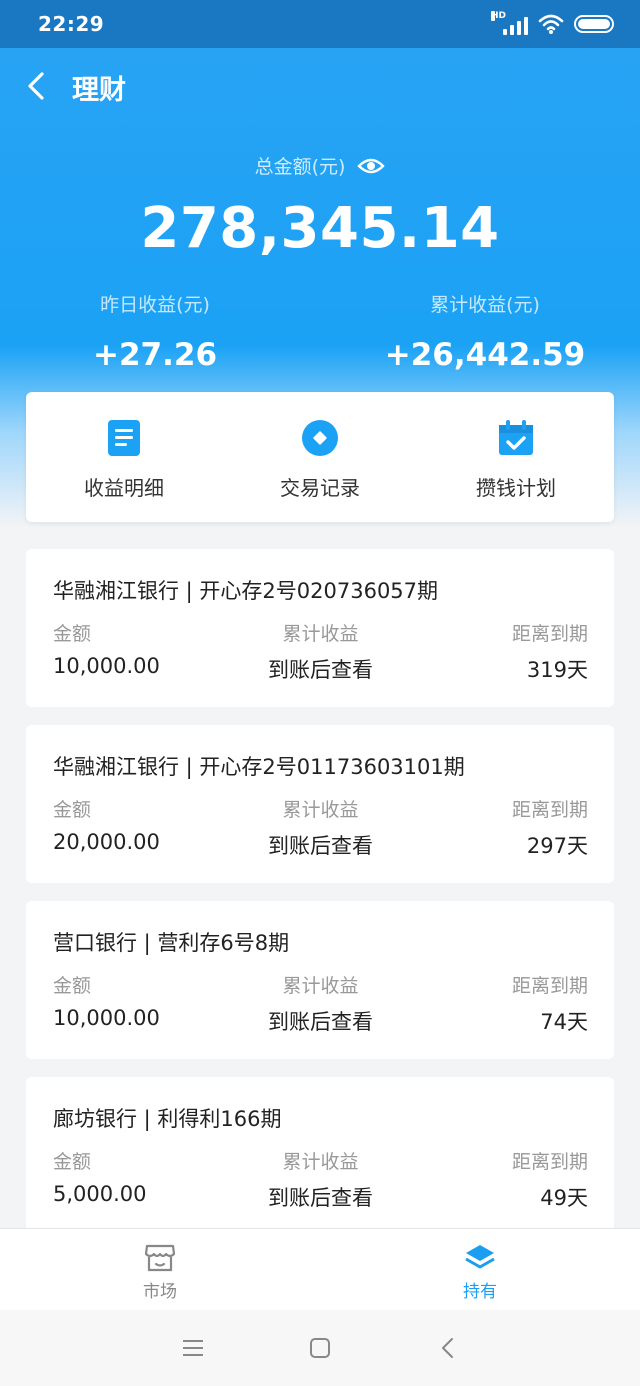 The width and height of the screenshot is (640, 1386). I want to click on record-icon, so click(320, 438).